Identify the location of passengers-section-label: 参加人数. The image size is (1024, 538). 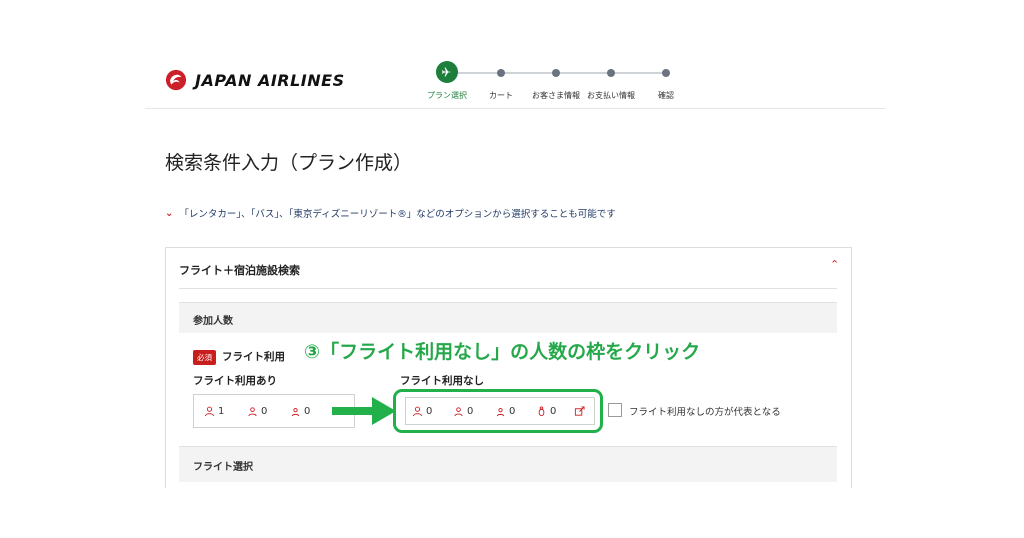
(213, 321).